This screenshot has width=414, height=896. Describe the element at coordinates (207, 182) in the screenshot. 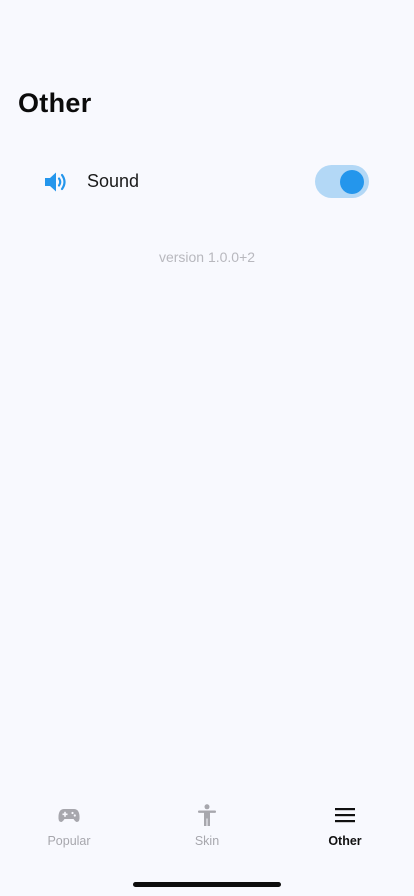

I see `sound-setting-row: Sound` at that location.